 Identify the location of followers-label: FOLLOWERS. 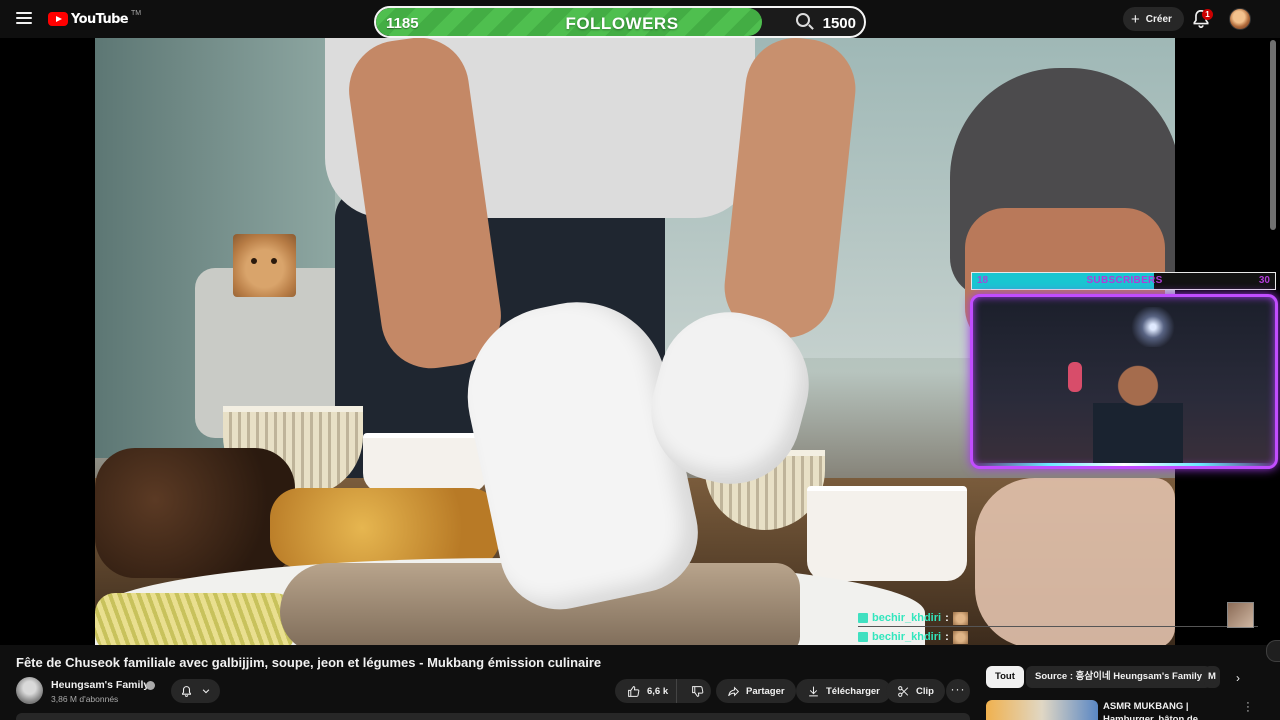
(622, 23).